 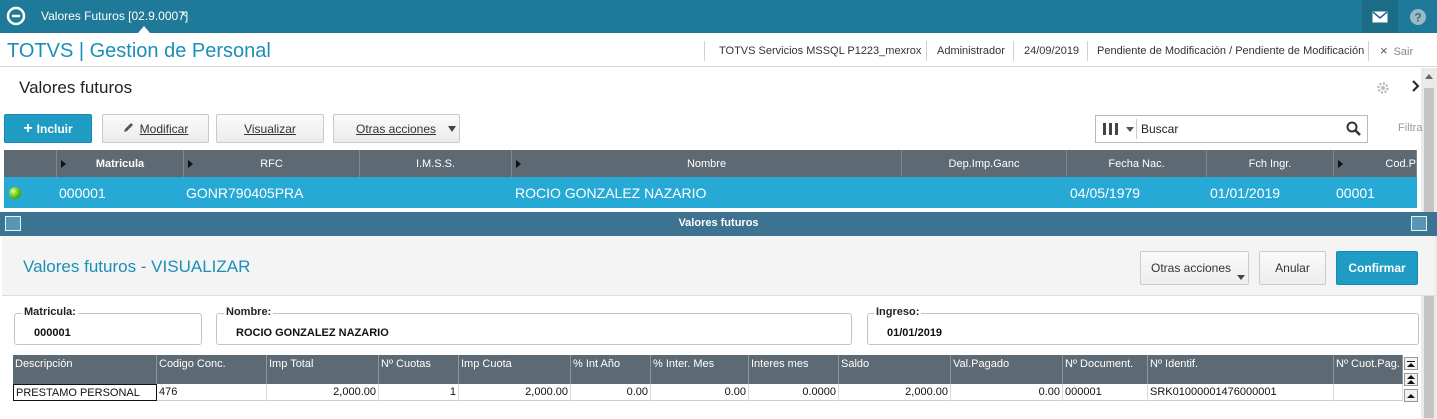 I want to click on cell-imp-cuota: 2,000.00, so click(x=515, y=392).